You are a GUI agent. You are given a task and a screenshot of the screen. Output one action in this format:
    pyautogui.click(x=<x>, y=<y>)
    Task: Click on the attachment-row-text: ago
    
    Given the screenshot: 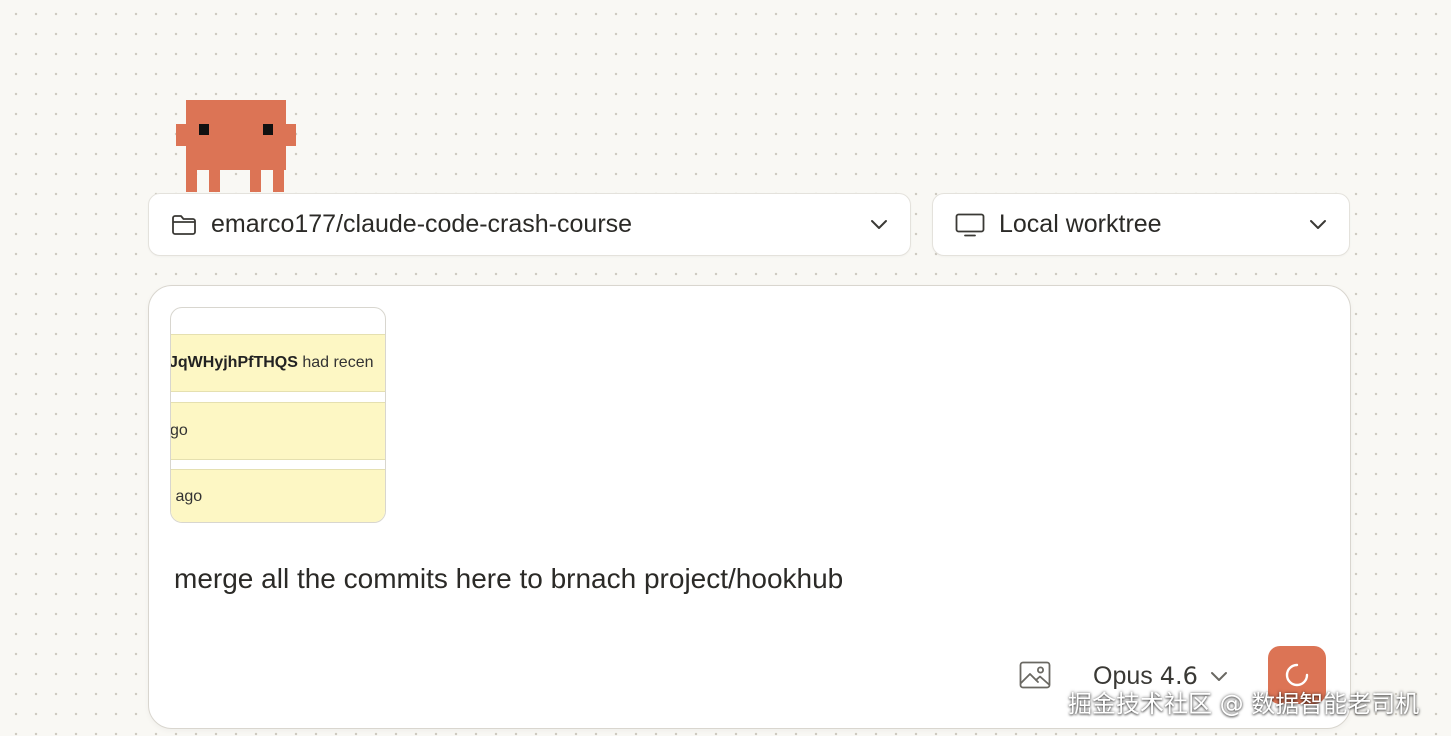 What is the action you would take?
    pyautogui.click(x=187, y=496)
    